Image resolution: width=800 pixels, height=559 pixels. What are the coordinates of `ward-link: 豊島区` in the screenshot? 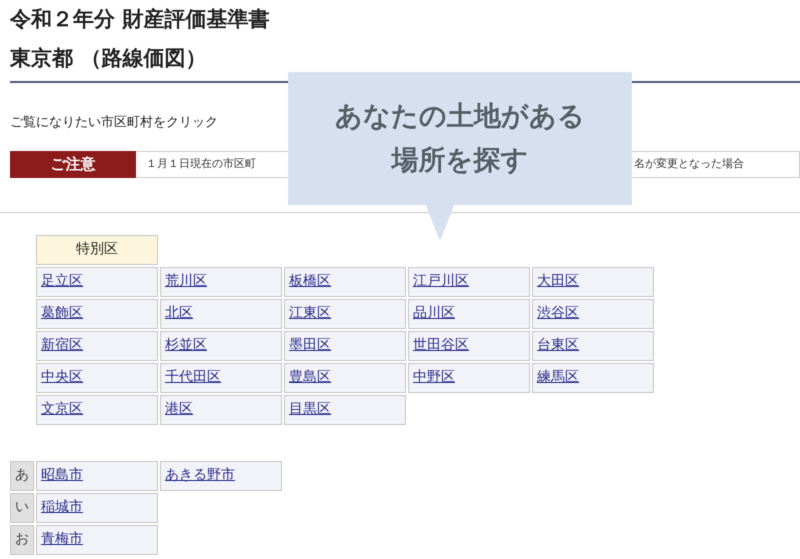 It's located at (310, 377).